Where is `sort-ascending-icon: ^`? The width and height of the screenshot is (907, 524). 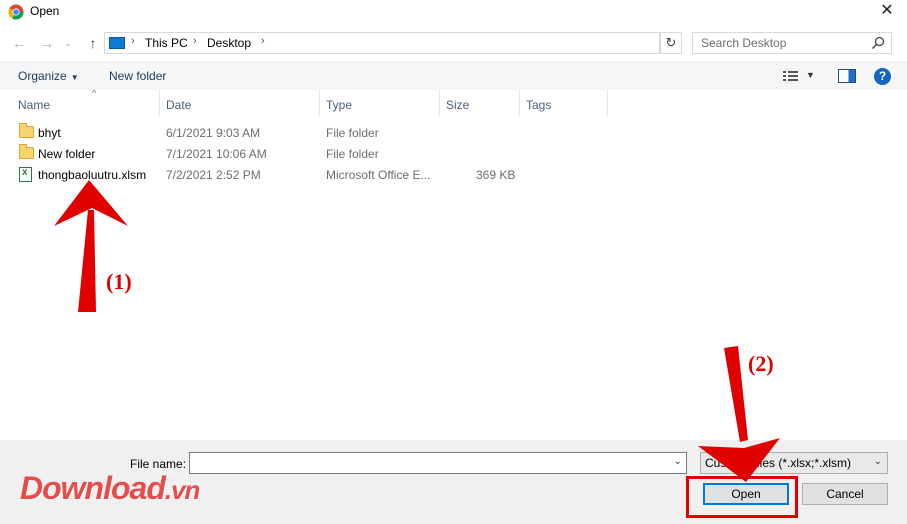 sort-ascending-icon: ^ is located at coordinates (94, 93).